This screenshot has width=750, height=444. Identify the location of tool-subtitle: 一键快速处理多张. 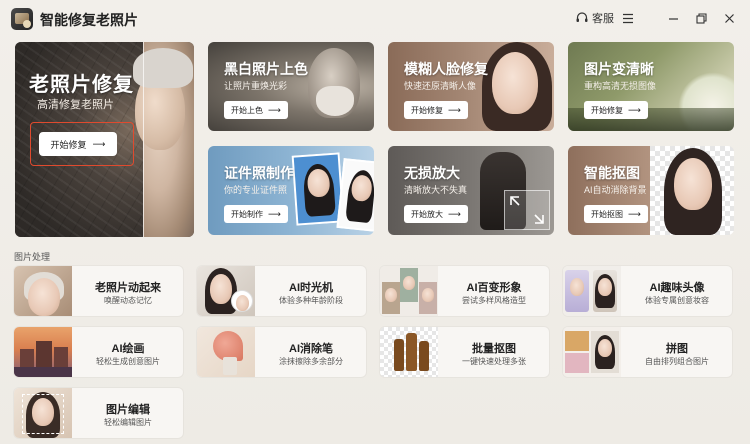
(494, 361).